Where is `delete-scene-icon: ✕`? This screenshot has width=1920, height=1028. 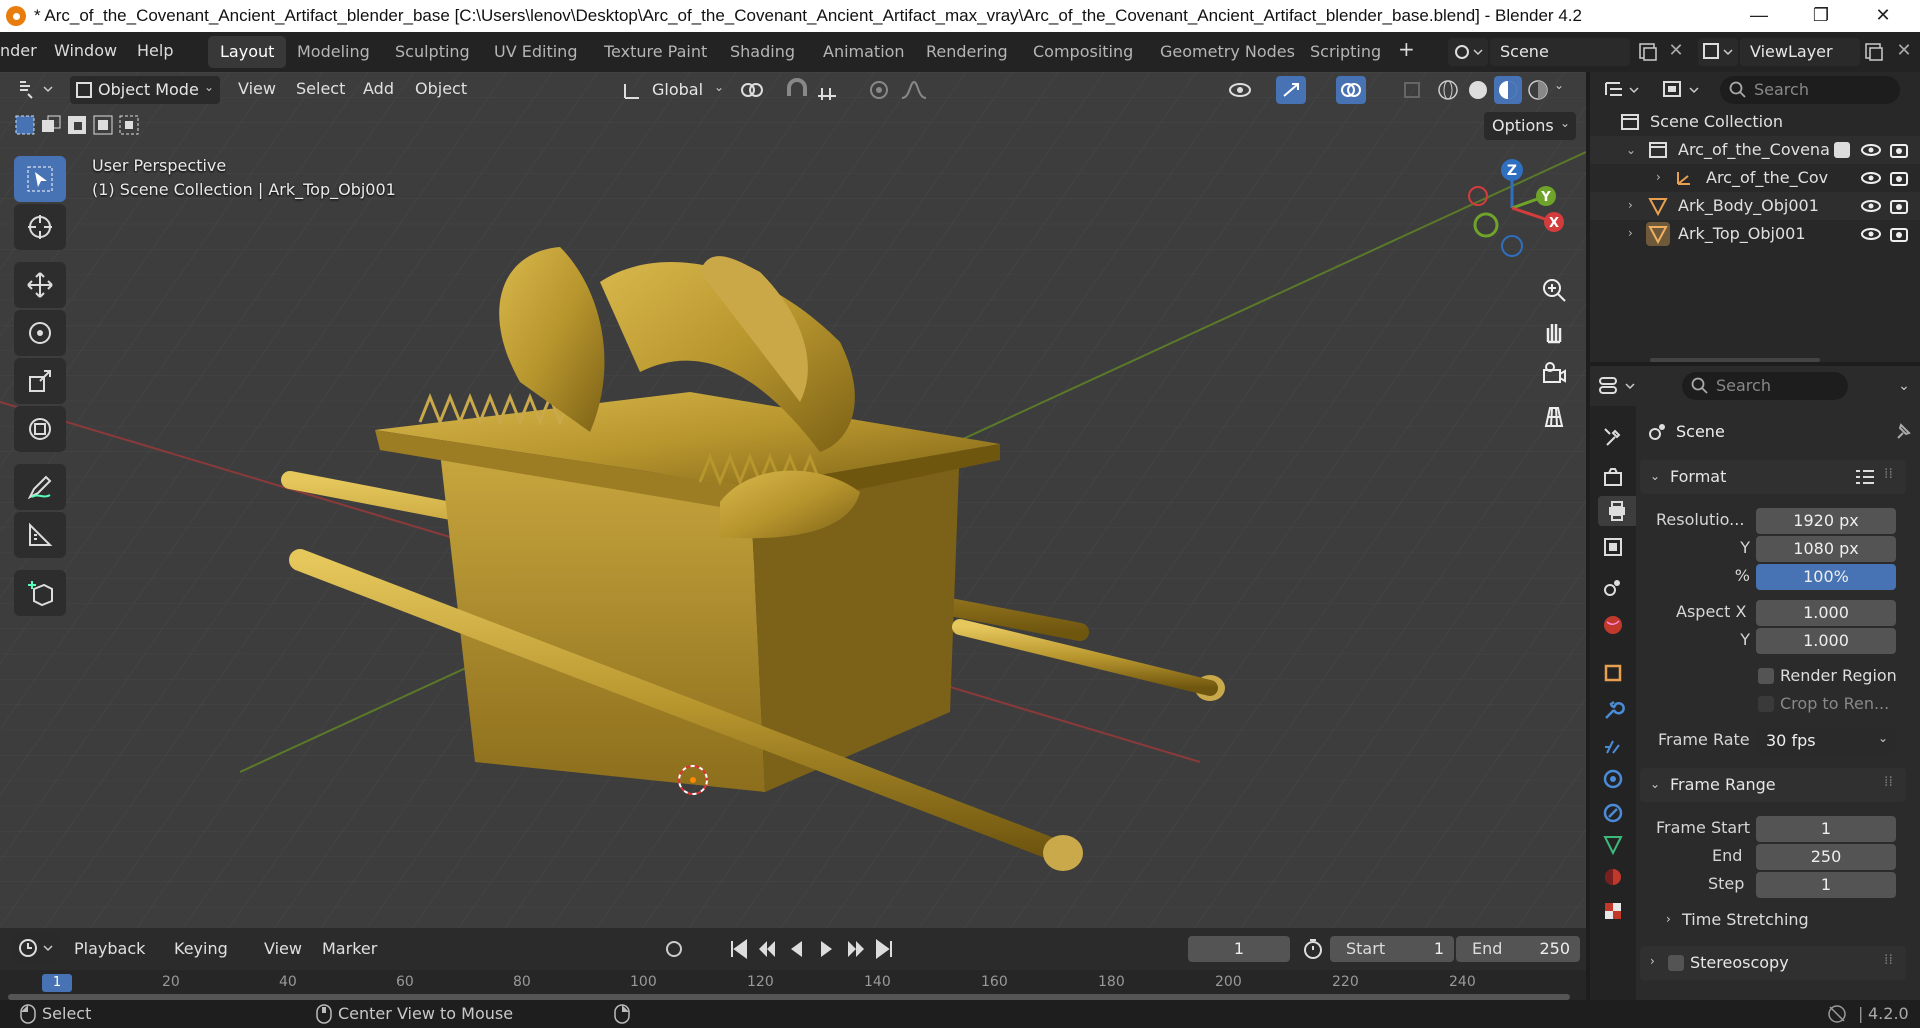 delete-scene-icon: ✕ is located at coordinates (1676, 52).